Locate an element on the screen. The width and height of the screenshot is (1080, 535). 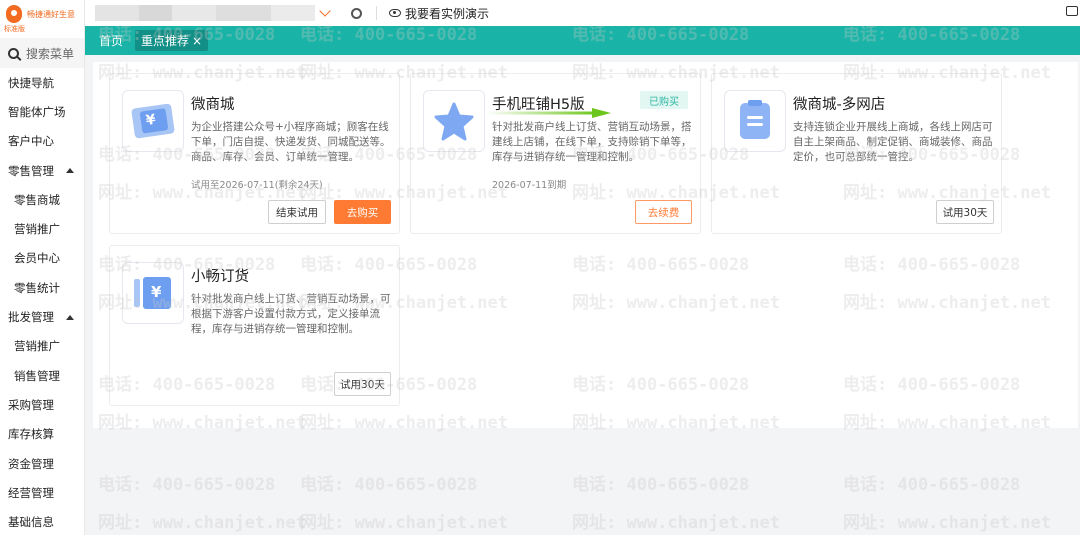
ticket-yuan-icon: ¥ is located at coordinates (153, 121).